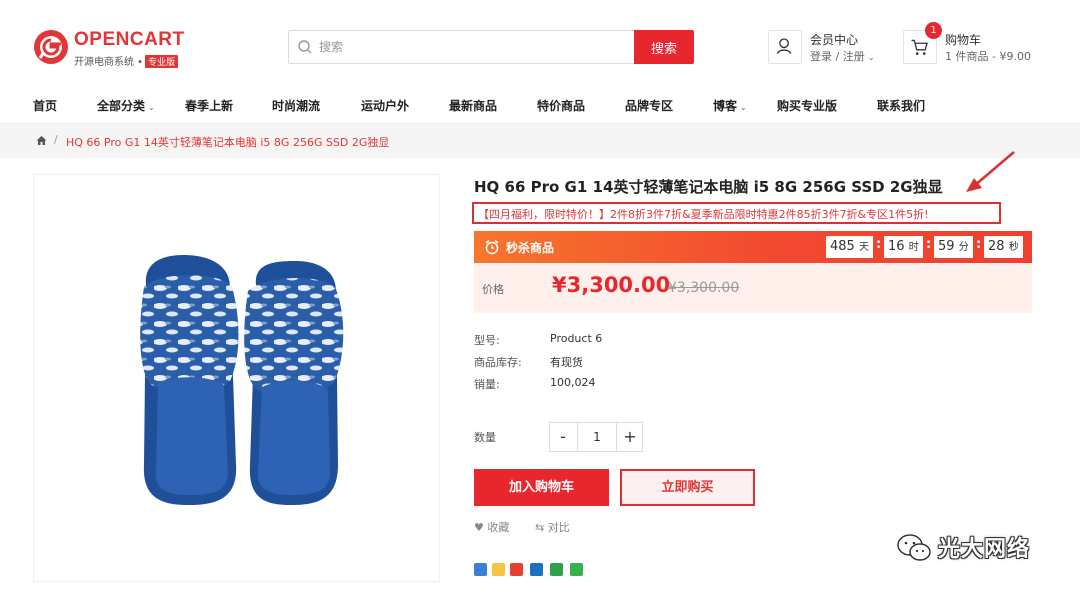 The height and width of the screenshot is (595, 1080). Describe the element at coordinates (536, 569) in the screenshot. I see `share-renren-icon` at that location.